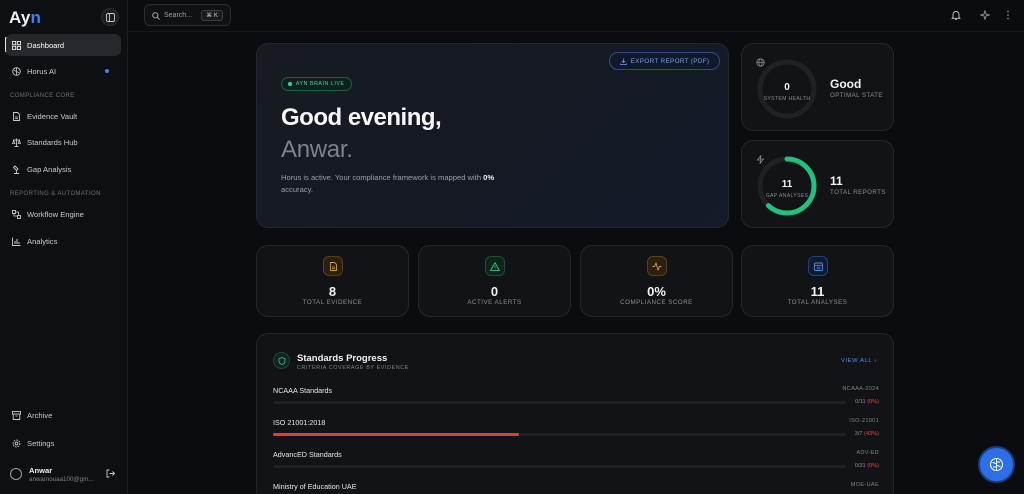 The height and width of the screenshot is (494, 1024). I want to click on standard-count: 0/31 (0%), so click(866, 466).